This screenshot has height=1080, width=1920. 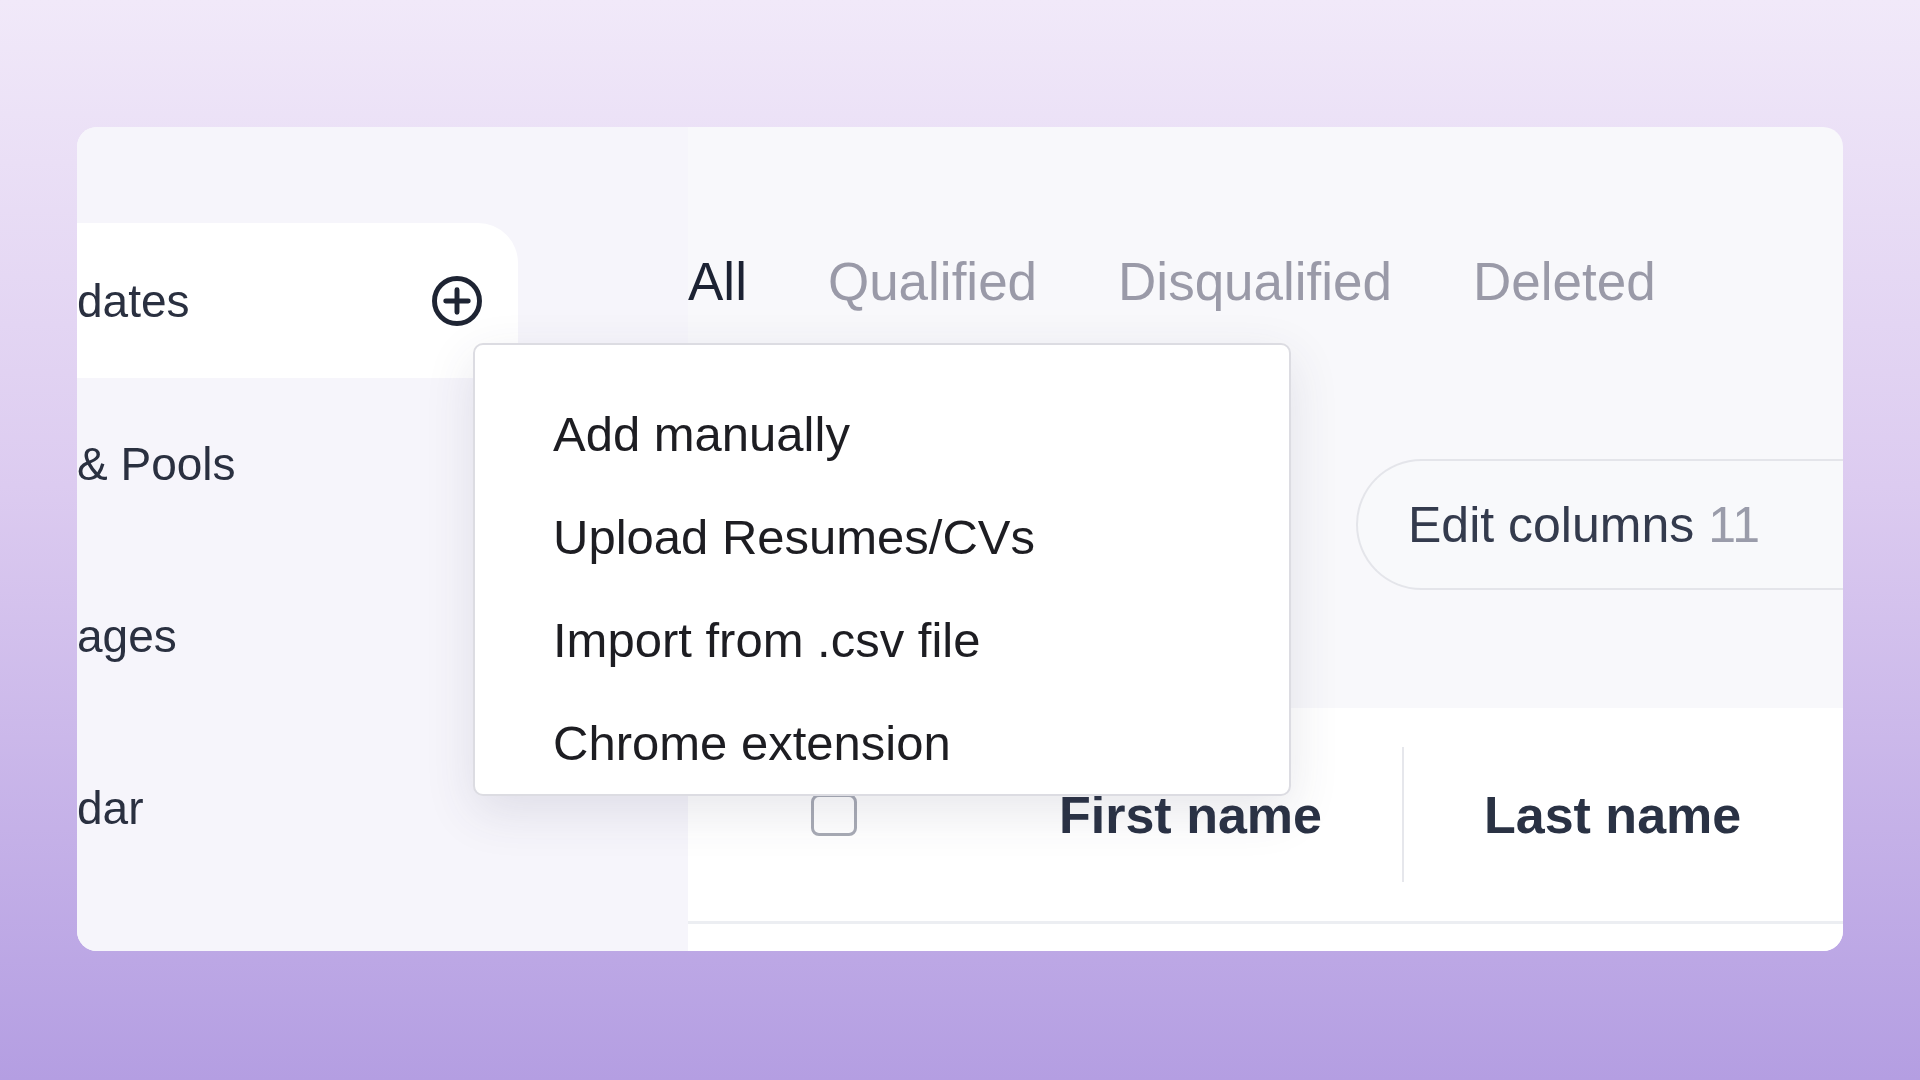 I want to click on sidebar-item: dates, so click(x=297, y=300).